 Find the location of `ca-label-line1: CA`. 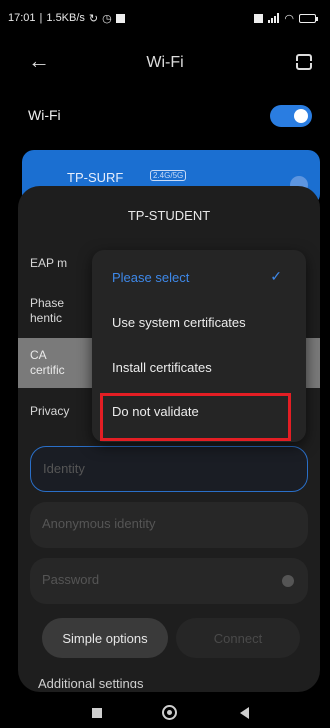

ca-label-line1: CA is located at coordinates (38, 355).